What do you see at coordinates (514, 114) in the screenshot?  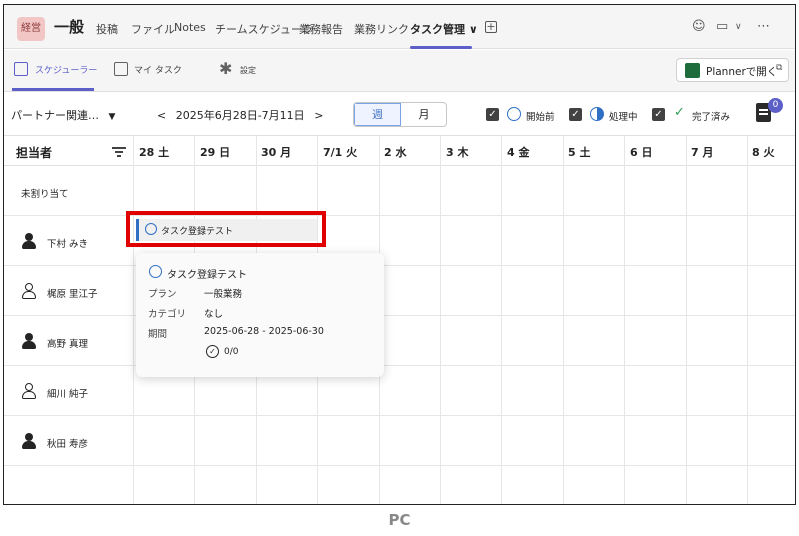 I see `not-started-icon` at bounding box center [514, 114].